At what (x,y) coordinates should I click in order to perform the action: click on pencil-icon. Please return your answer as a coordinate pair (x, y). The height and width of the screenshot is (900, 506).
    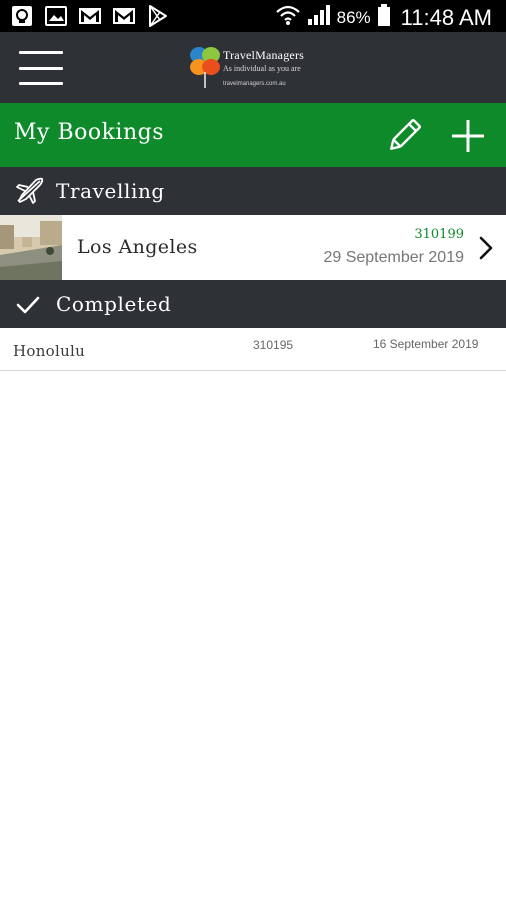
    Looking at the image, I should click on (406, 134).